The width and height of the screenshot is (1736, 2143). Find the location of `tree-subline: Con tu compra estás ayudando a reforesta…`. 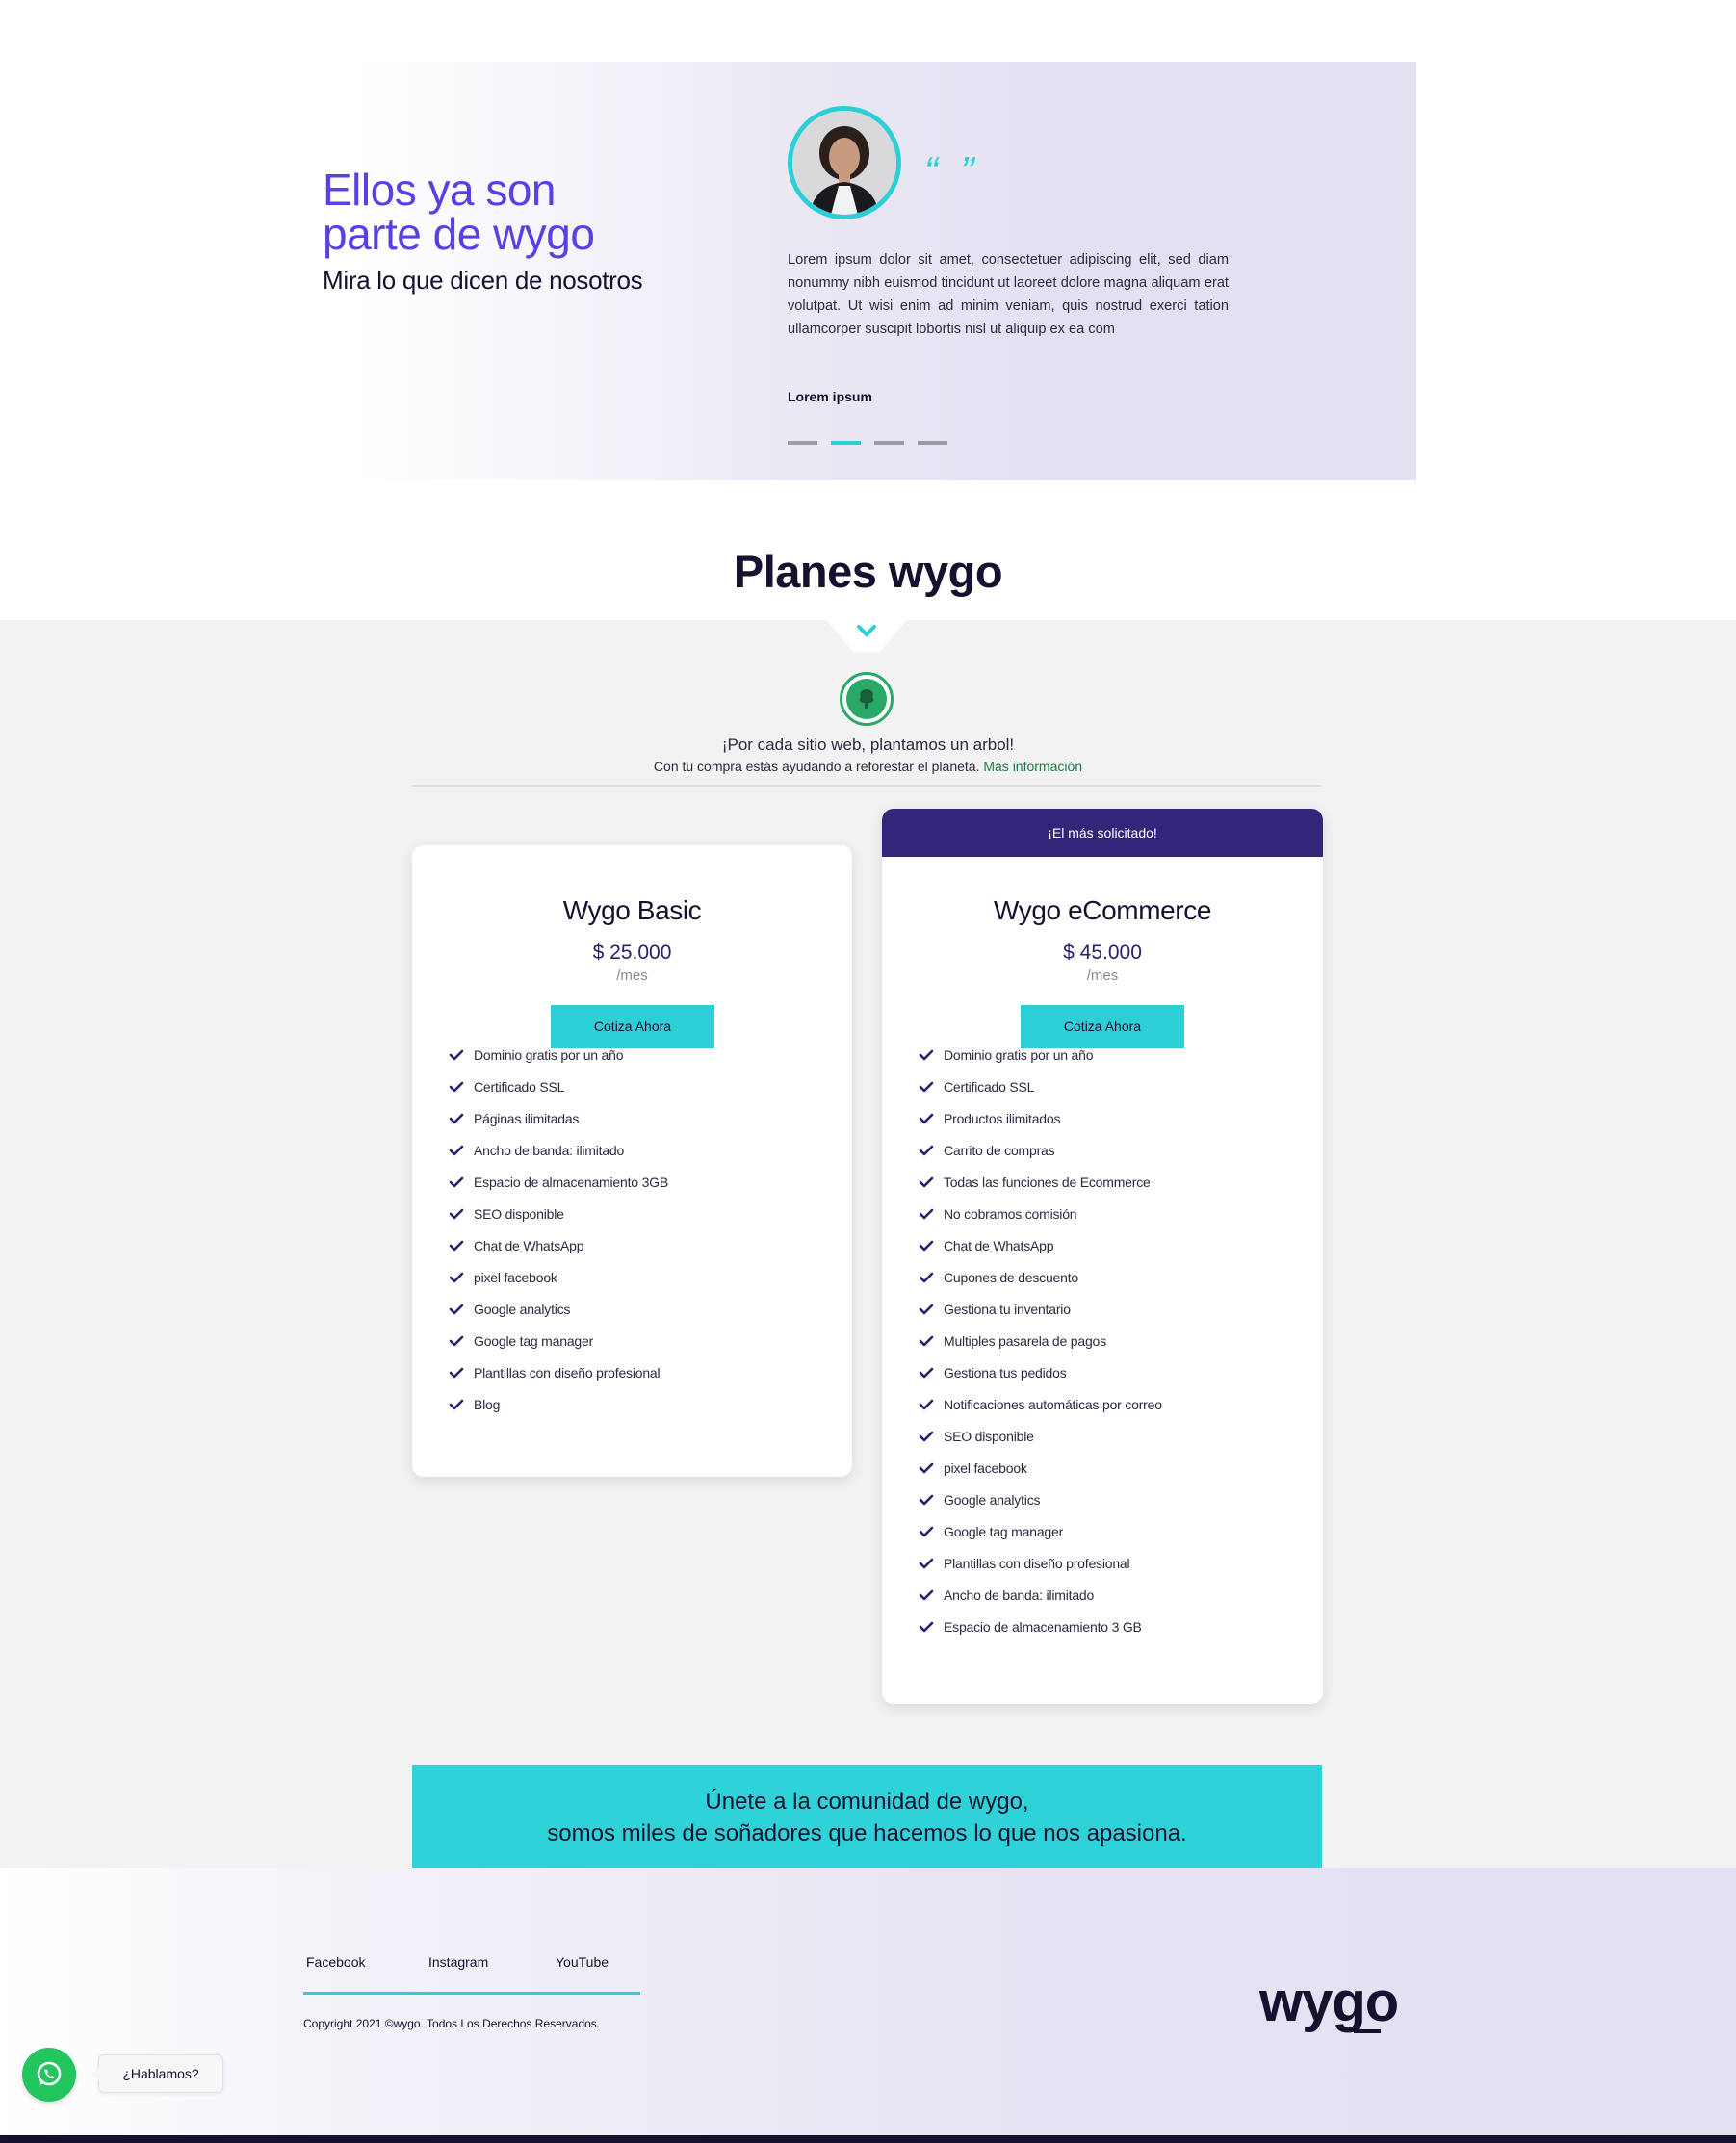

tree-subline: Con tu compra estás ayudando a reforesta… is located at coordinates (868, 766).